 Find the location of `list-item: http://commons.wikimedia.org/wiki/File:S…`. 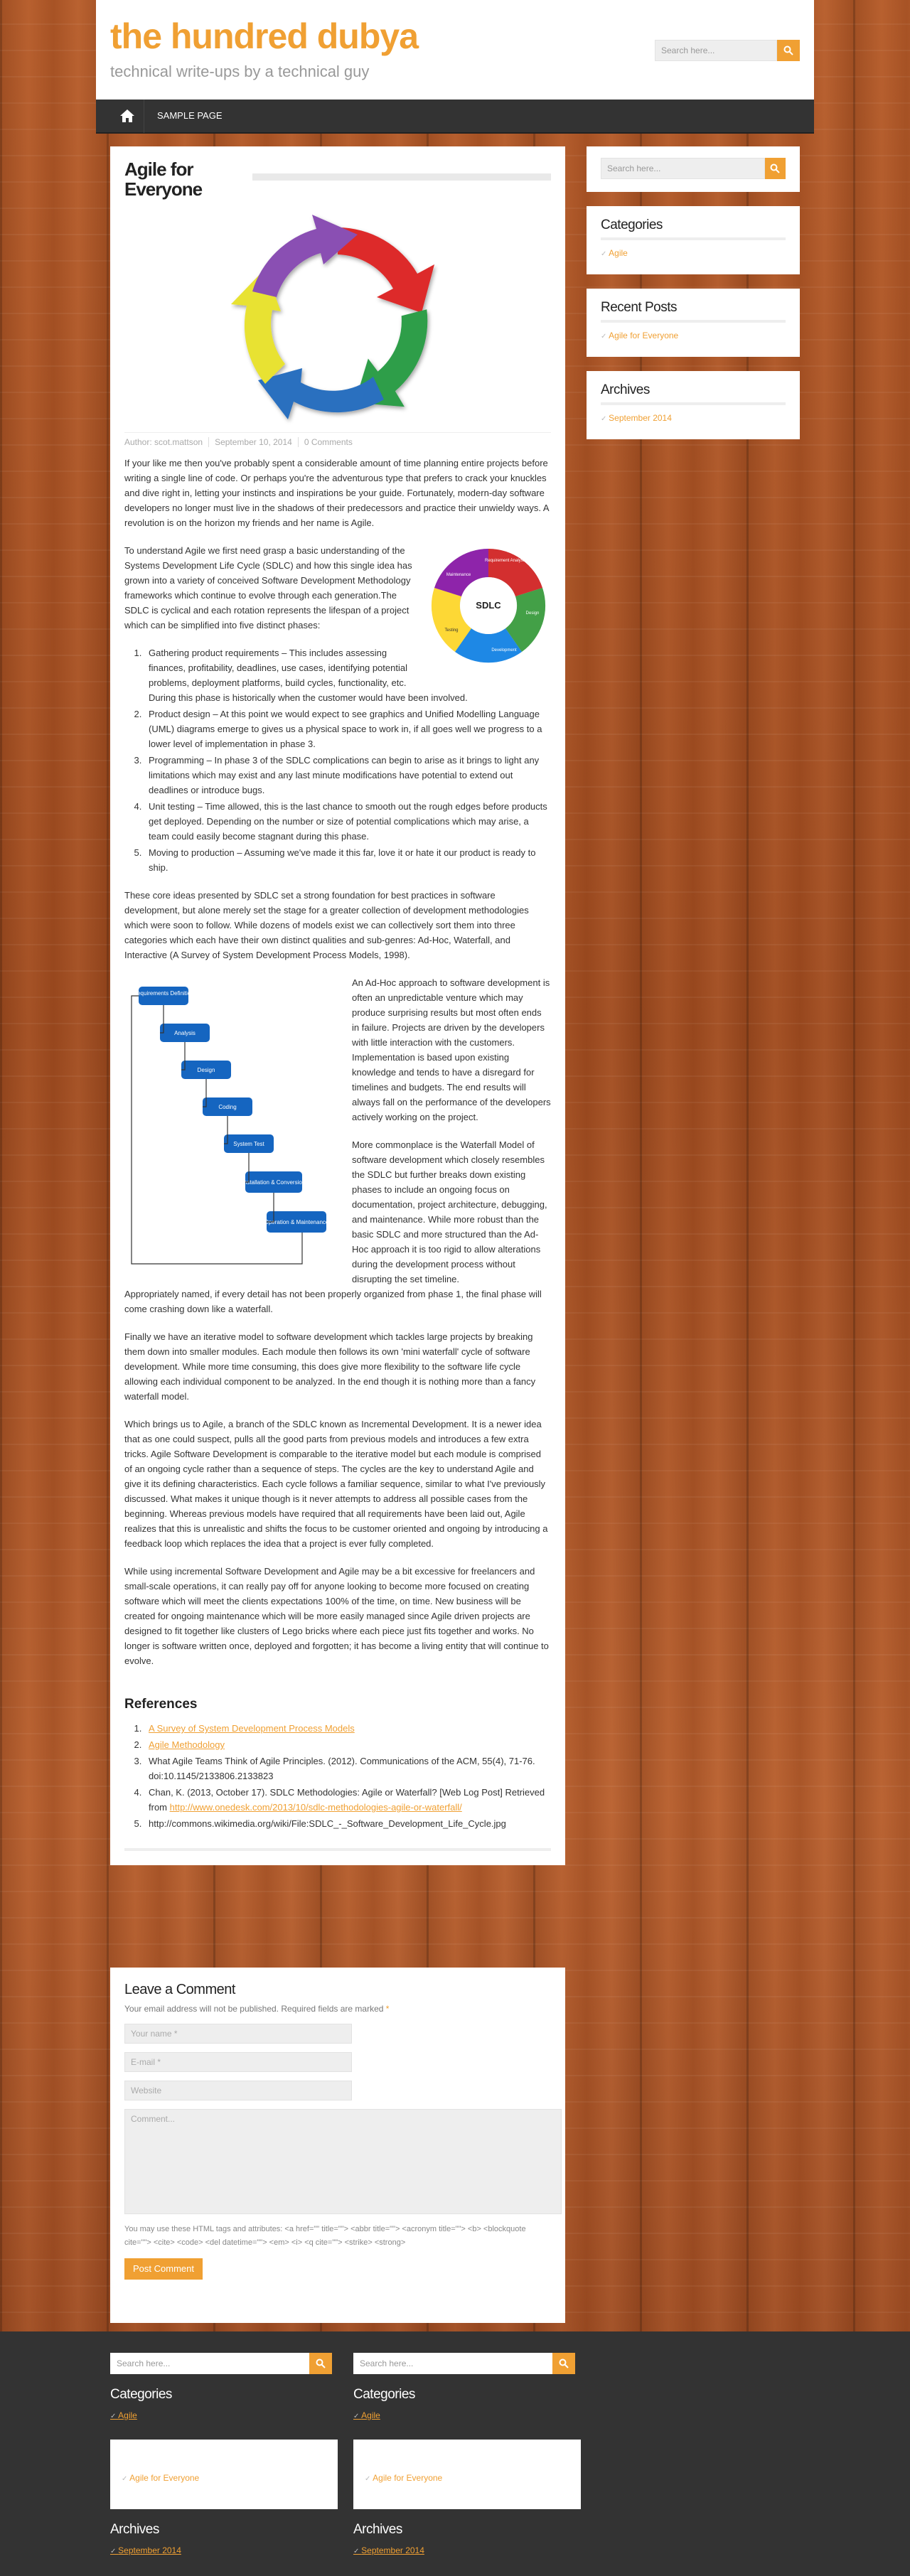

list-item: http://commons.wikimedia.org/wiki/File:S… is located at coordinates (347, 1823).